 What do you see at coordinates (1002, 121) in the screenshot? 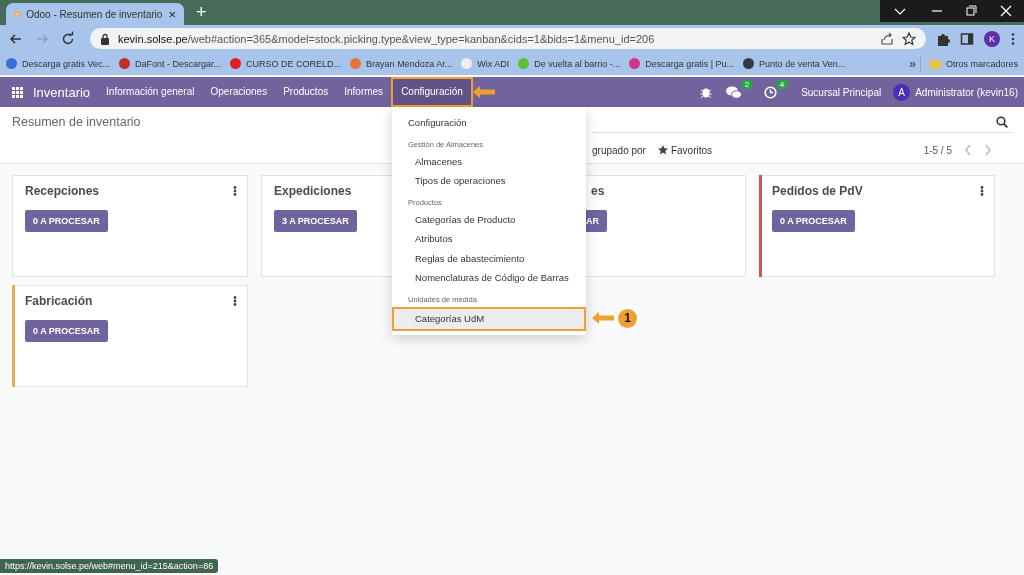
I see `search-icon` at bounding box center [1002, 121].